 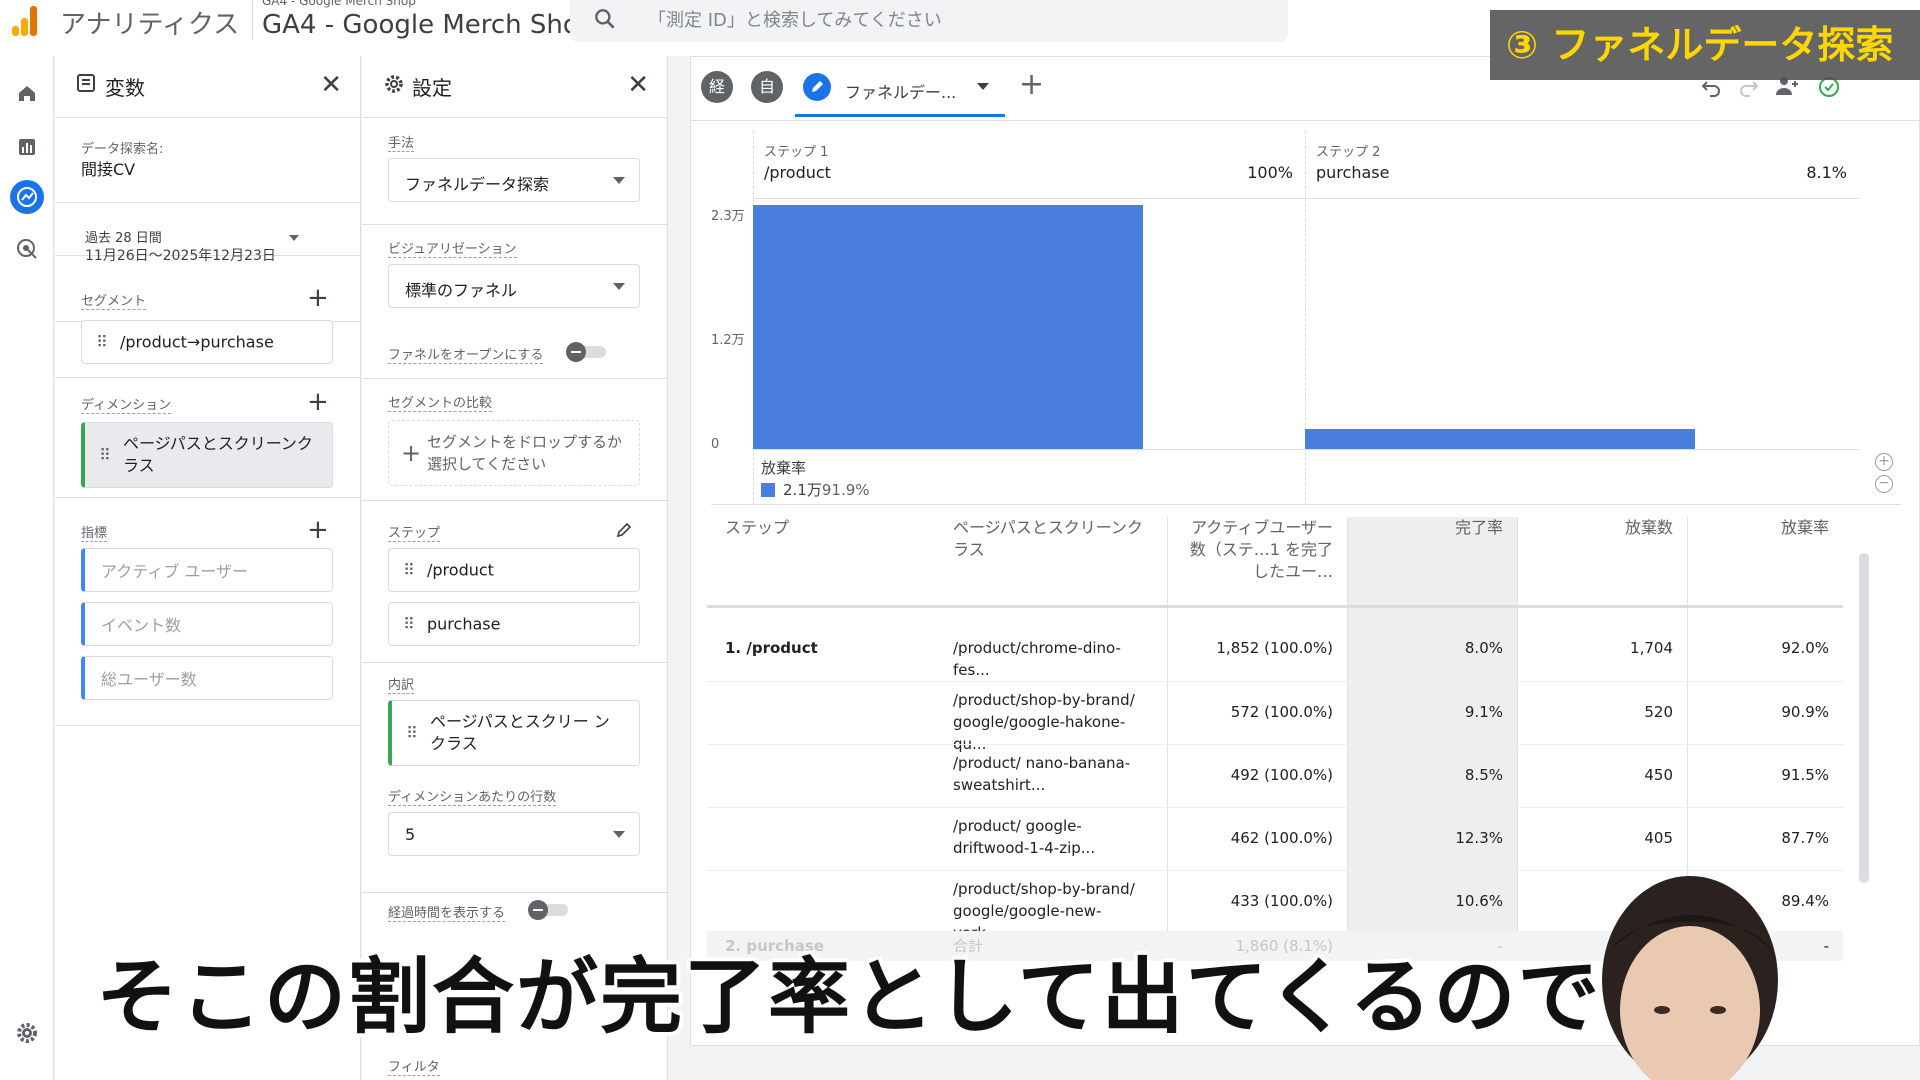 I want to click on filter-label: フィルタ, so click(x=414, y=1066).